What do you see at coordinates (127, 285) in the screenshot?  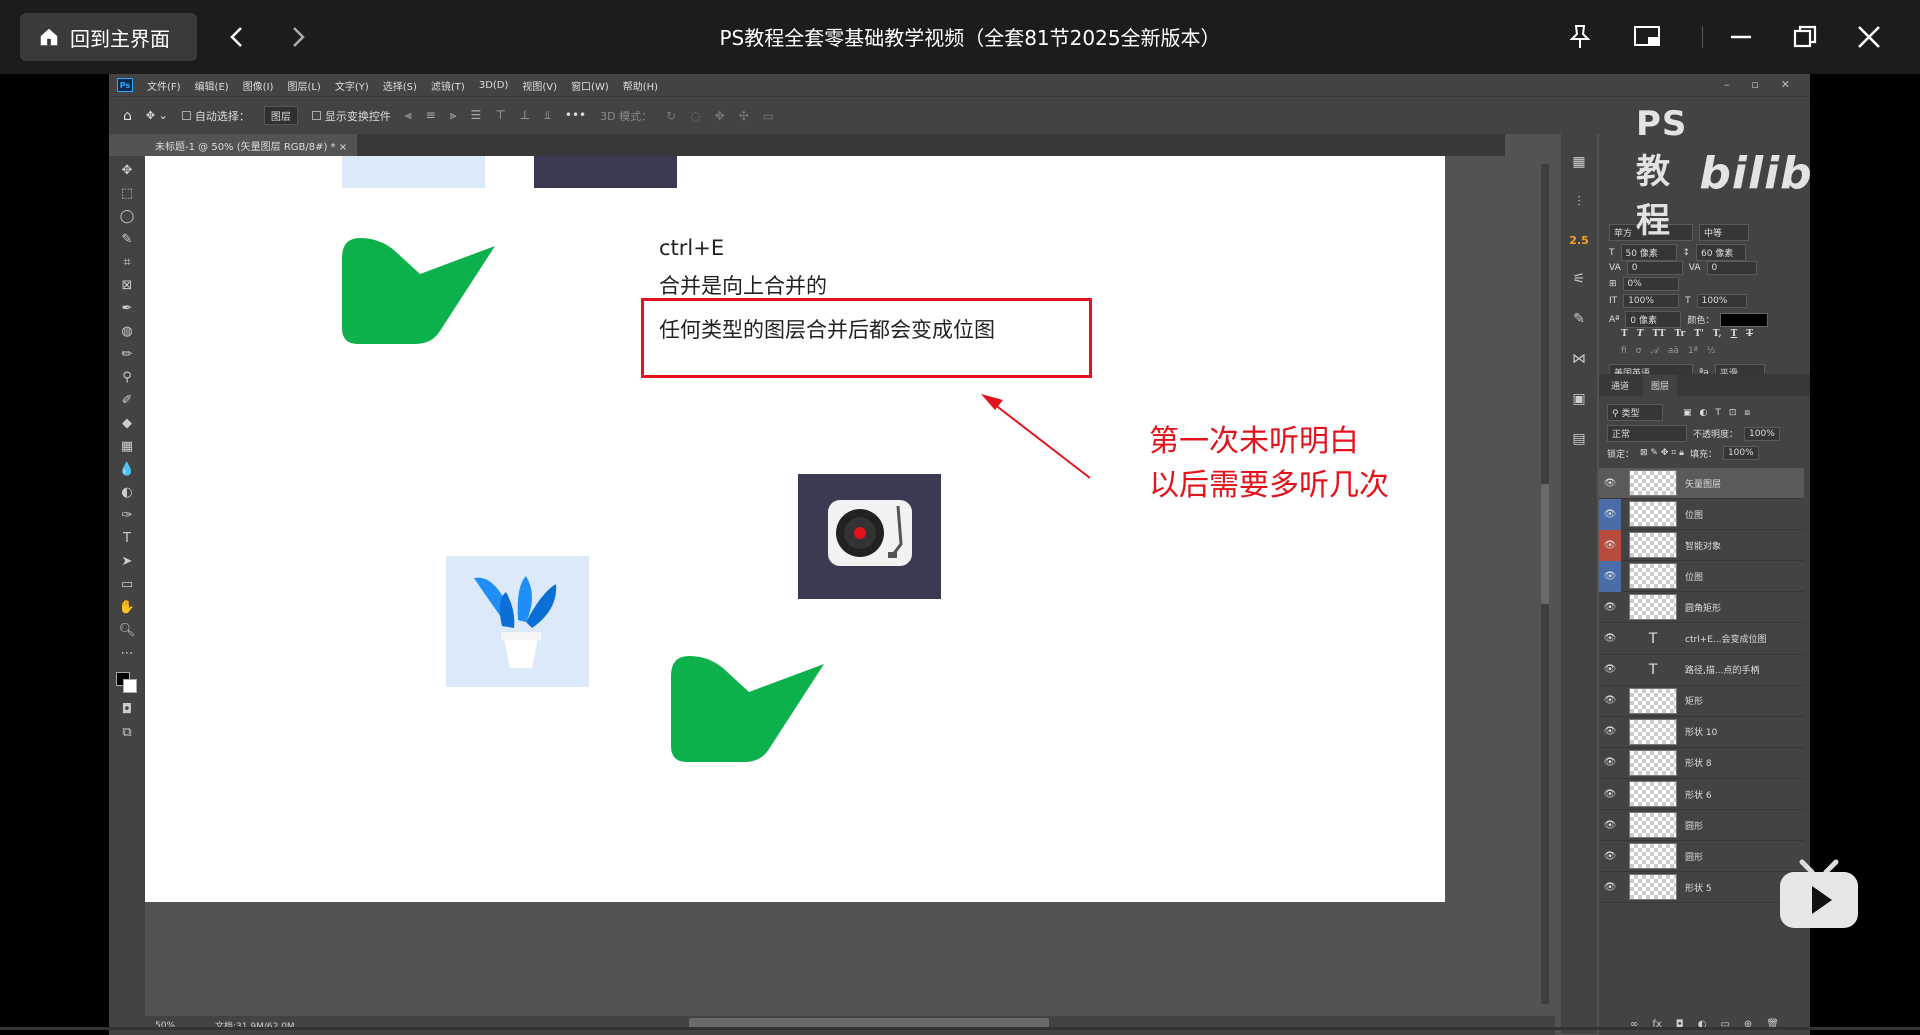 I see `frame-tool-icon: ⊠` at bounding box center [127, 285].